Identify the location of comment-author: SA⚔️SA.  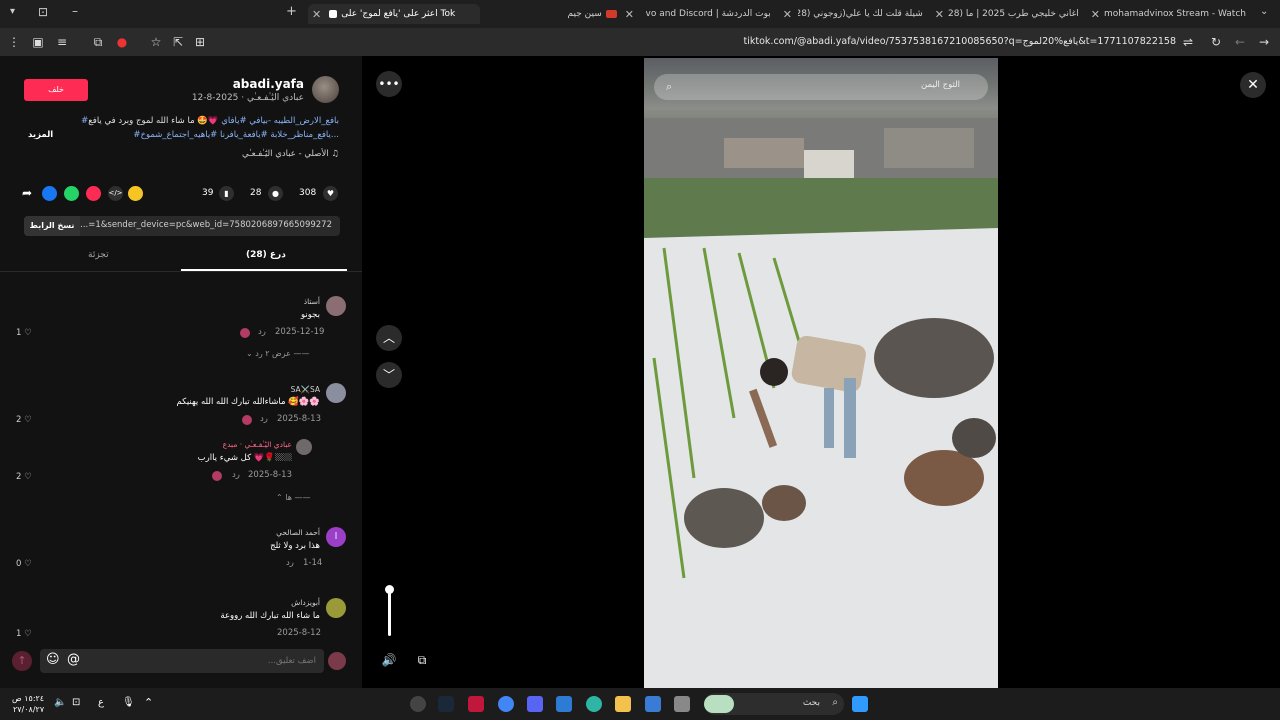
(305, 389).